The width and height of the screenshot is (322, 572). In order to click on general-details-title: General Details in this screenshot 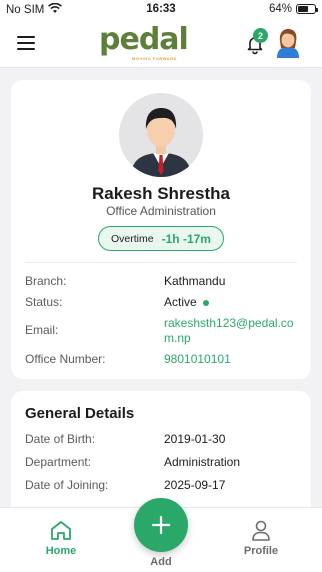, I will do `click(80, 413)`.